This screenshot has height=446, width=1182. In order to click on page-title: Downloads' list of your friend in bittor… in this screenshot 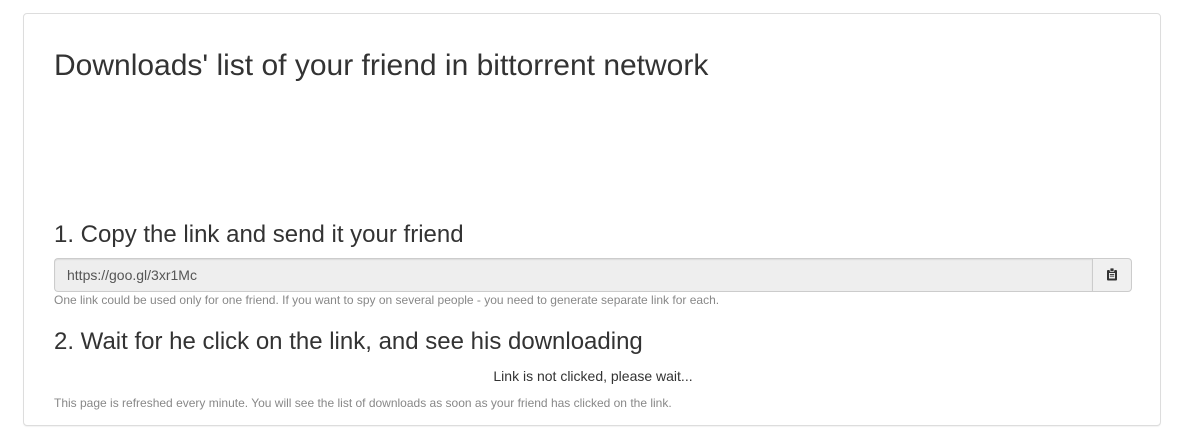, I will do `click(381, 65)`.